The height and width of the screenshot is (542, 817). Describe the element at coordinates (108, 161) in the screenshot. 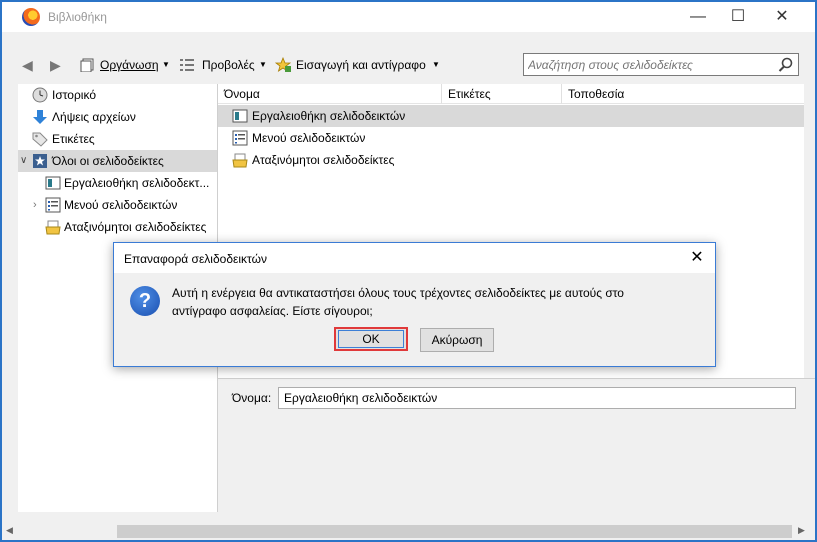

I see `sidebar-item-label: Όλοι οι σελιδοδείκτες` at that location.